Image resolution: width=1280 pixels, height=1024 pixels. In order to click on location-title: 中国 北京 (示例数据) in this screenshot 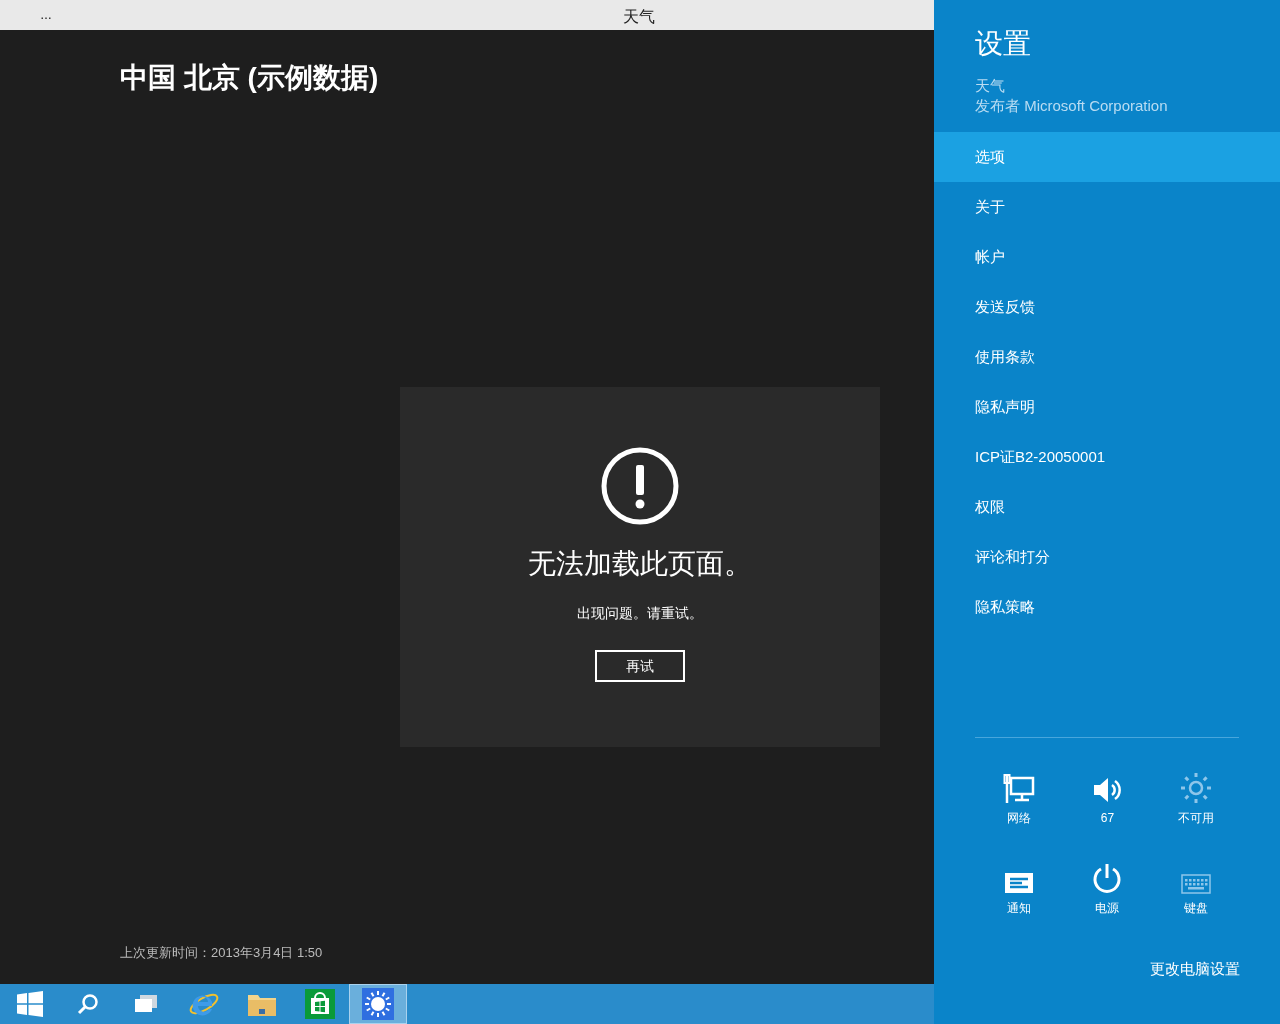, I will do `click(250, 78)`.